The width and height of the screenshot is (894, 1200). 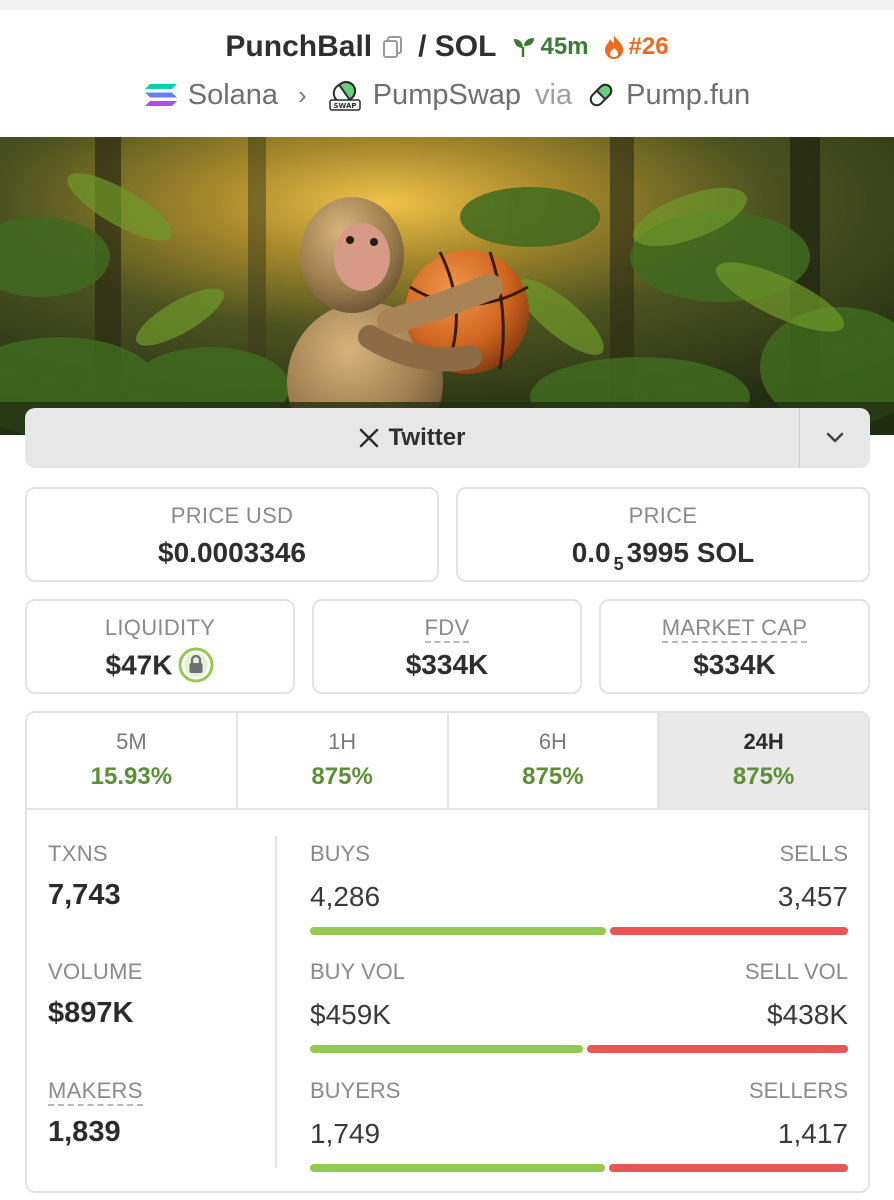 I want to click on price-usd-label: PRICE USD, so click(x=232, y=515).